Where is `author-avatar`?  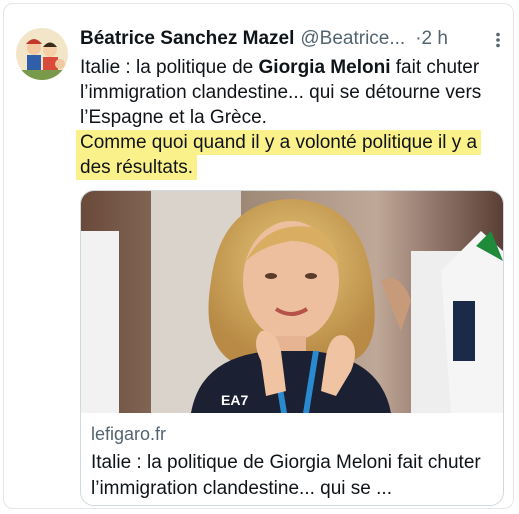 author-avatar is located at coordinates (42, 54).